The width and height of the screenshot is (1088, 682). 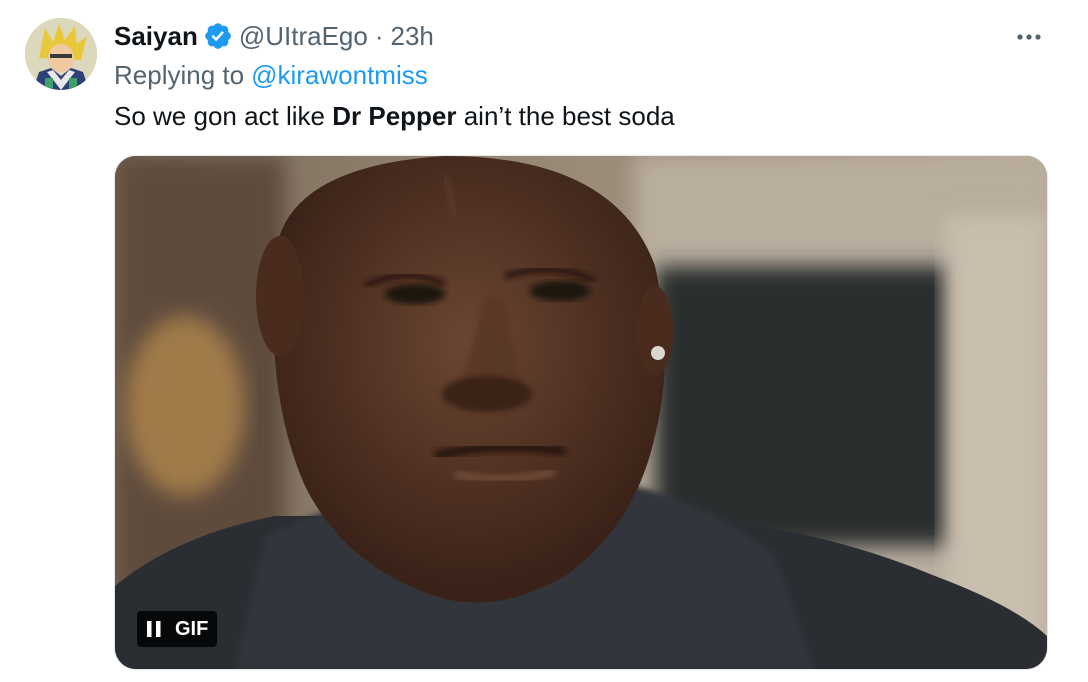 I want to click on reply-context: Replying to @kirawontmiss, so click(x=271, y=75).